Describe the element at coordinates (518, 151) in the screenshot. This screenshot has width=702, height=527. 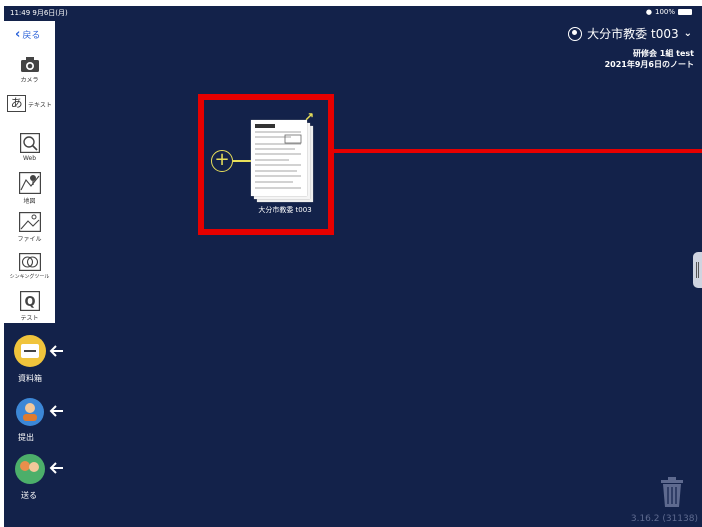
I see `highlight-line` at that location.